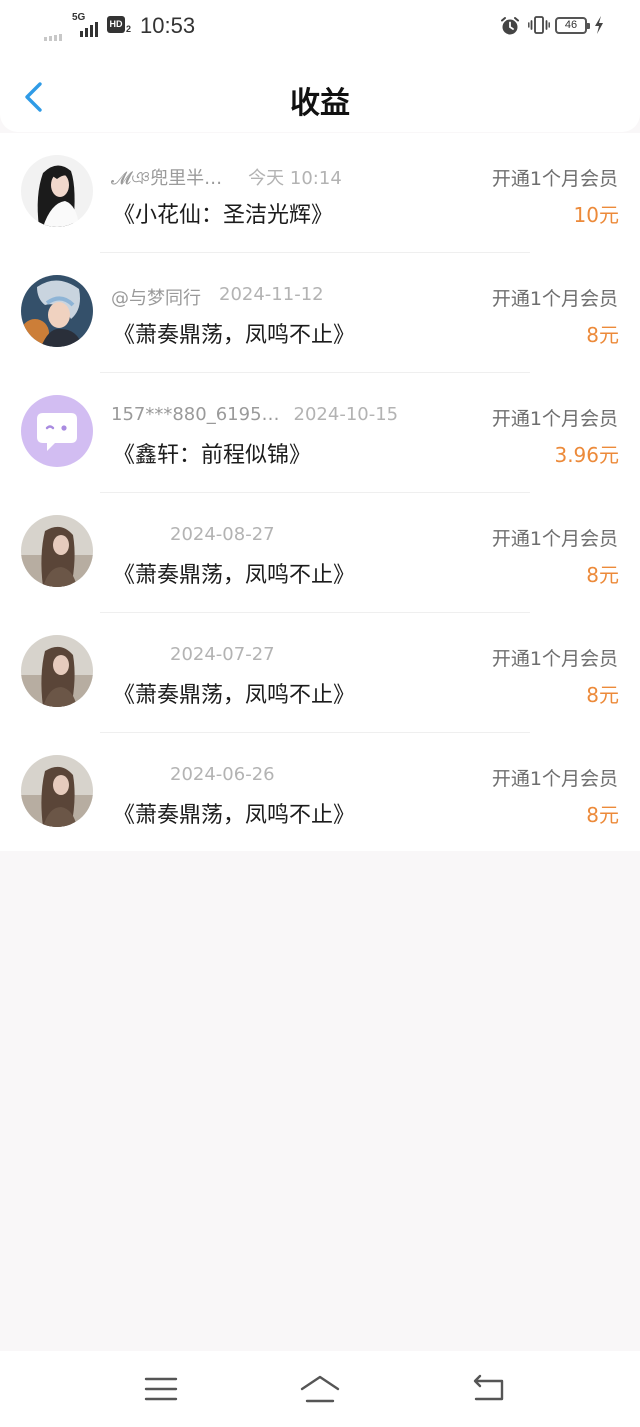 This screenshot has width=640, height=1427. Describe the element at coordinates (320, 553) in the screenshot. I see `list-item: 2024-08-27 《萧奏鼎荡，凤鸣不止》 开通1个月会员 8元` at that location.